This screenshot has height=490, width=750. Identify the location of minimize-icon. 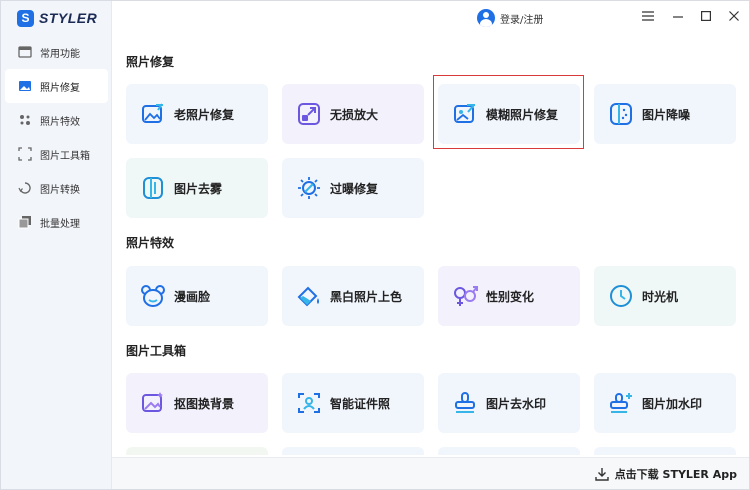
(678, 17).